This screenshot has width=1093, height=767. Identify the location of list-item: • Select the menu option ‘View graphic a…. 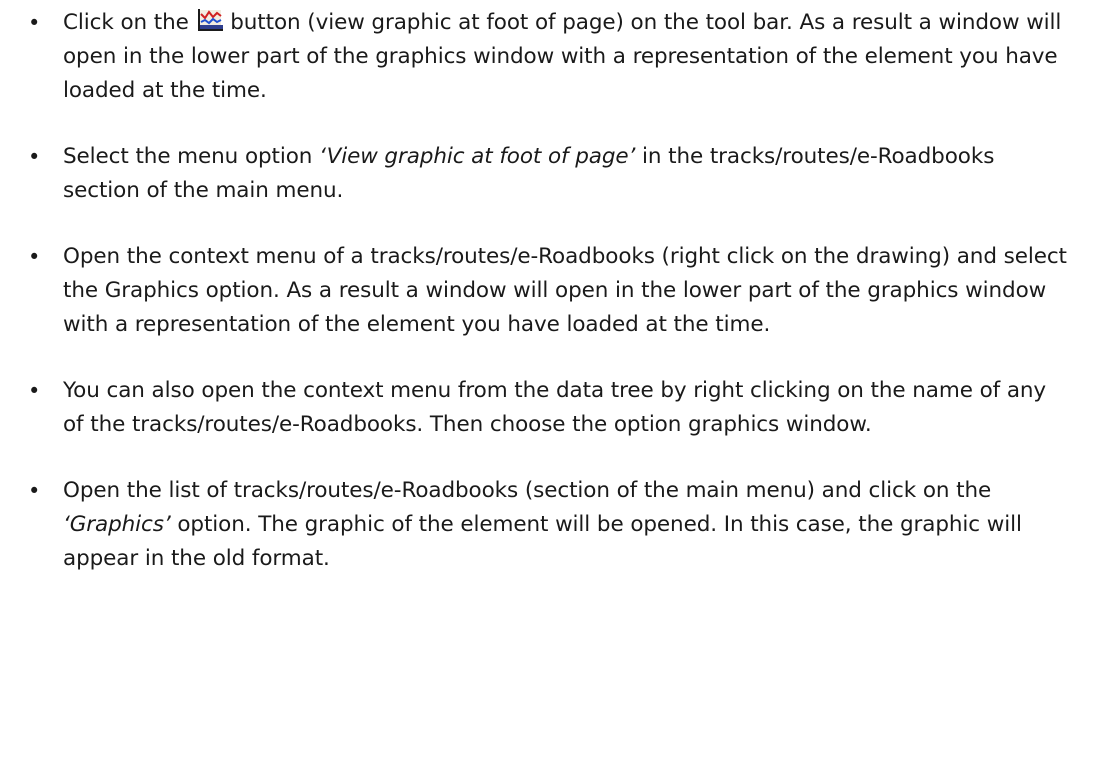
(536, 174).